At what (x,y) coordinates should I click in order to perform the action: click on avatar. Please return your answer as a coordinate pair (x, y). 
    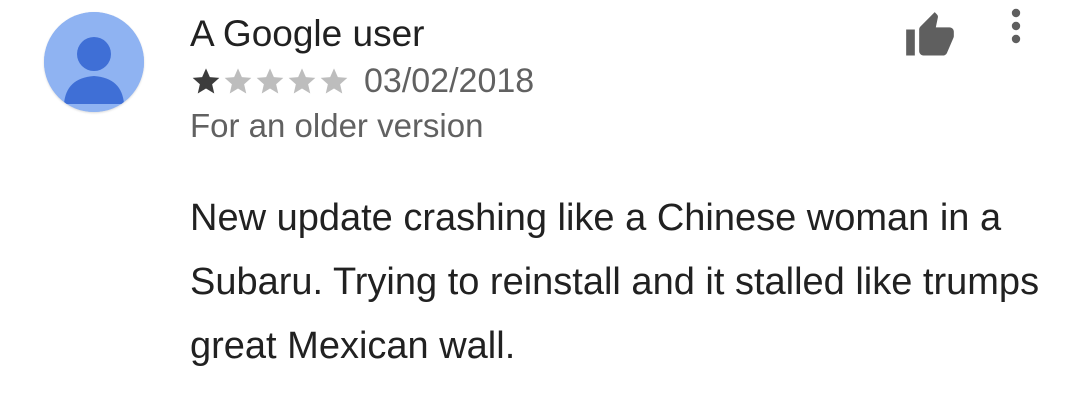
    Looking at the image, I should click on (94, 62).